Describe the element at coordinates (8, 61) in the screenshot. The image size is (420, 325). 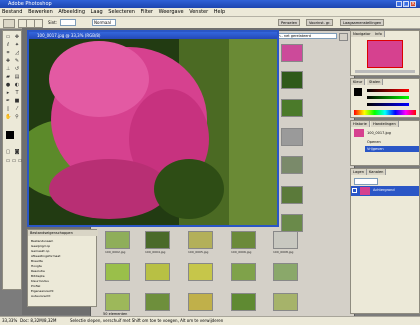
I see `healing-brush-icon: ✚` at that location.